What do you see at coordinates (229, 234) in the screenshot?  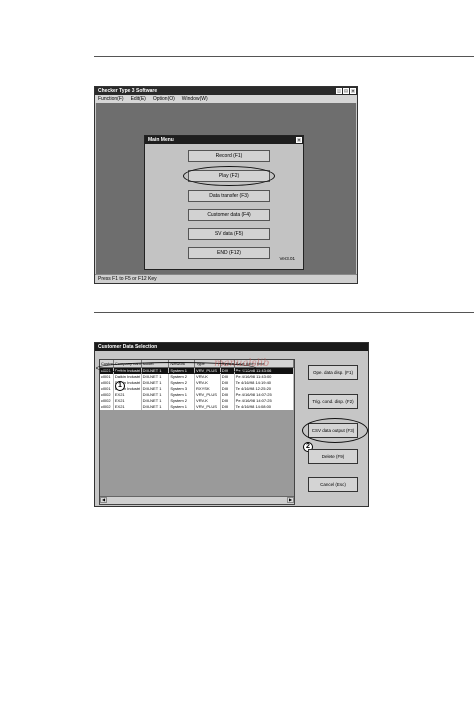 I see `sv-data-button: SV data (F5)` at bounding box center [229, 234].